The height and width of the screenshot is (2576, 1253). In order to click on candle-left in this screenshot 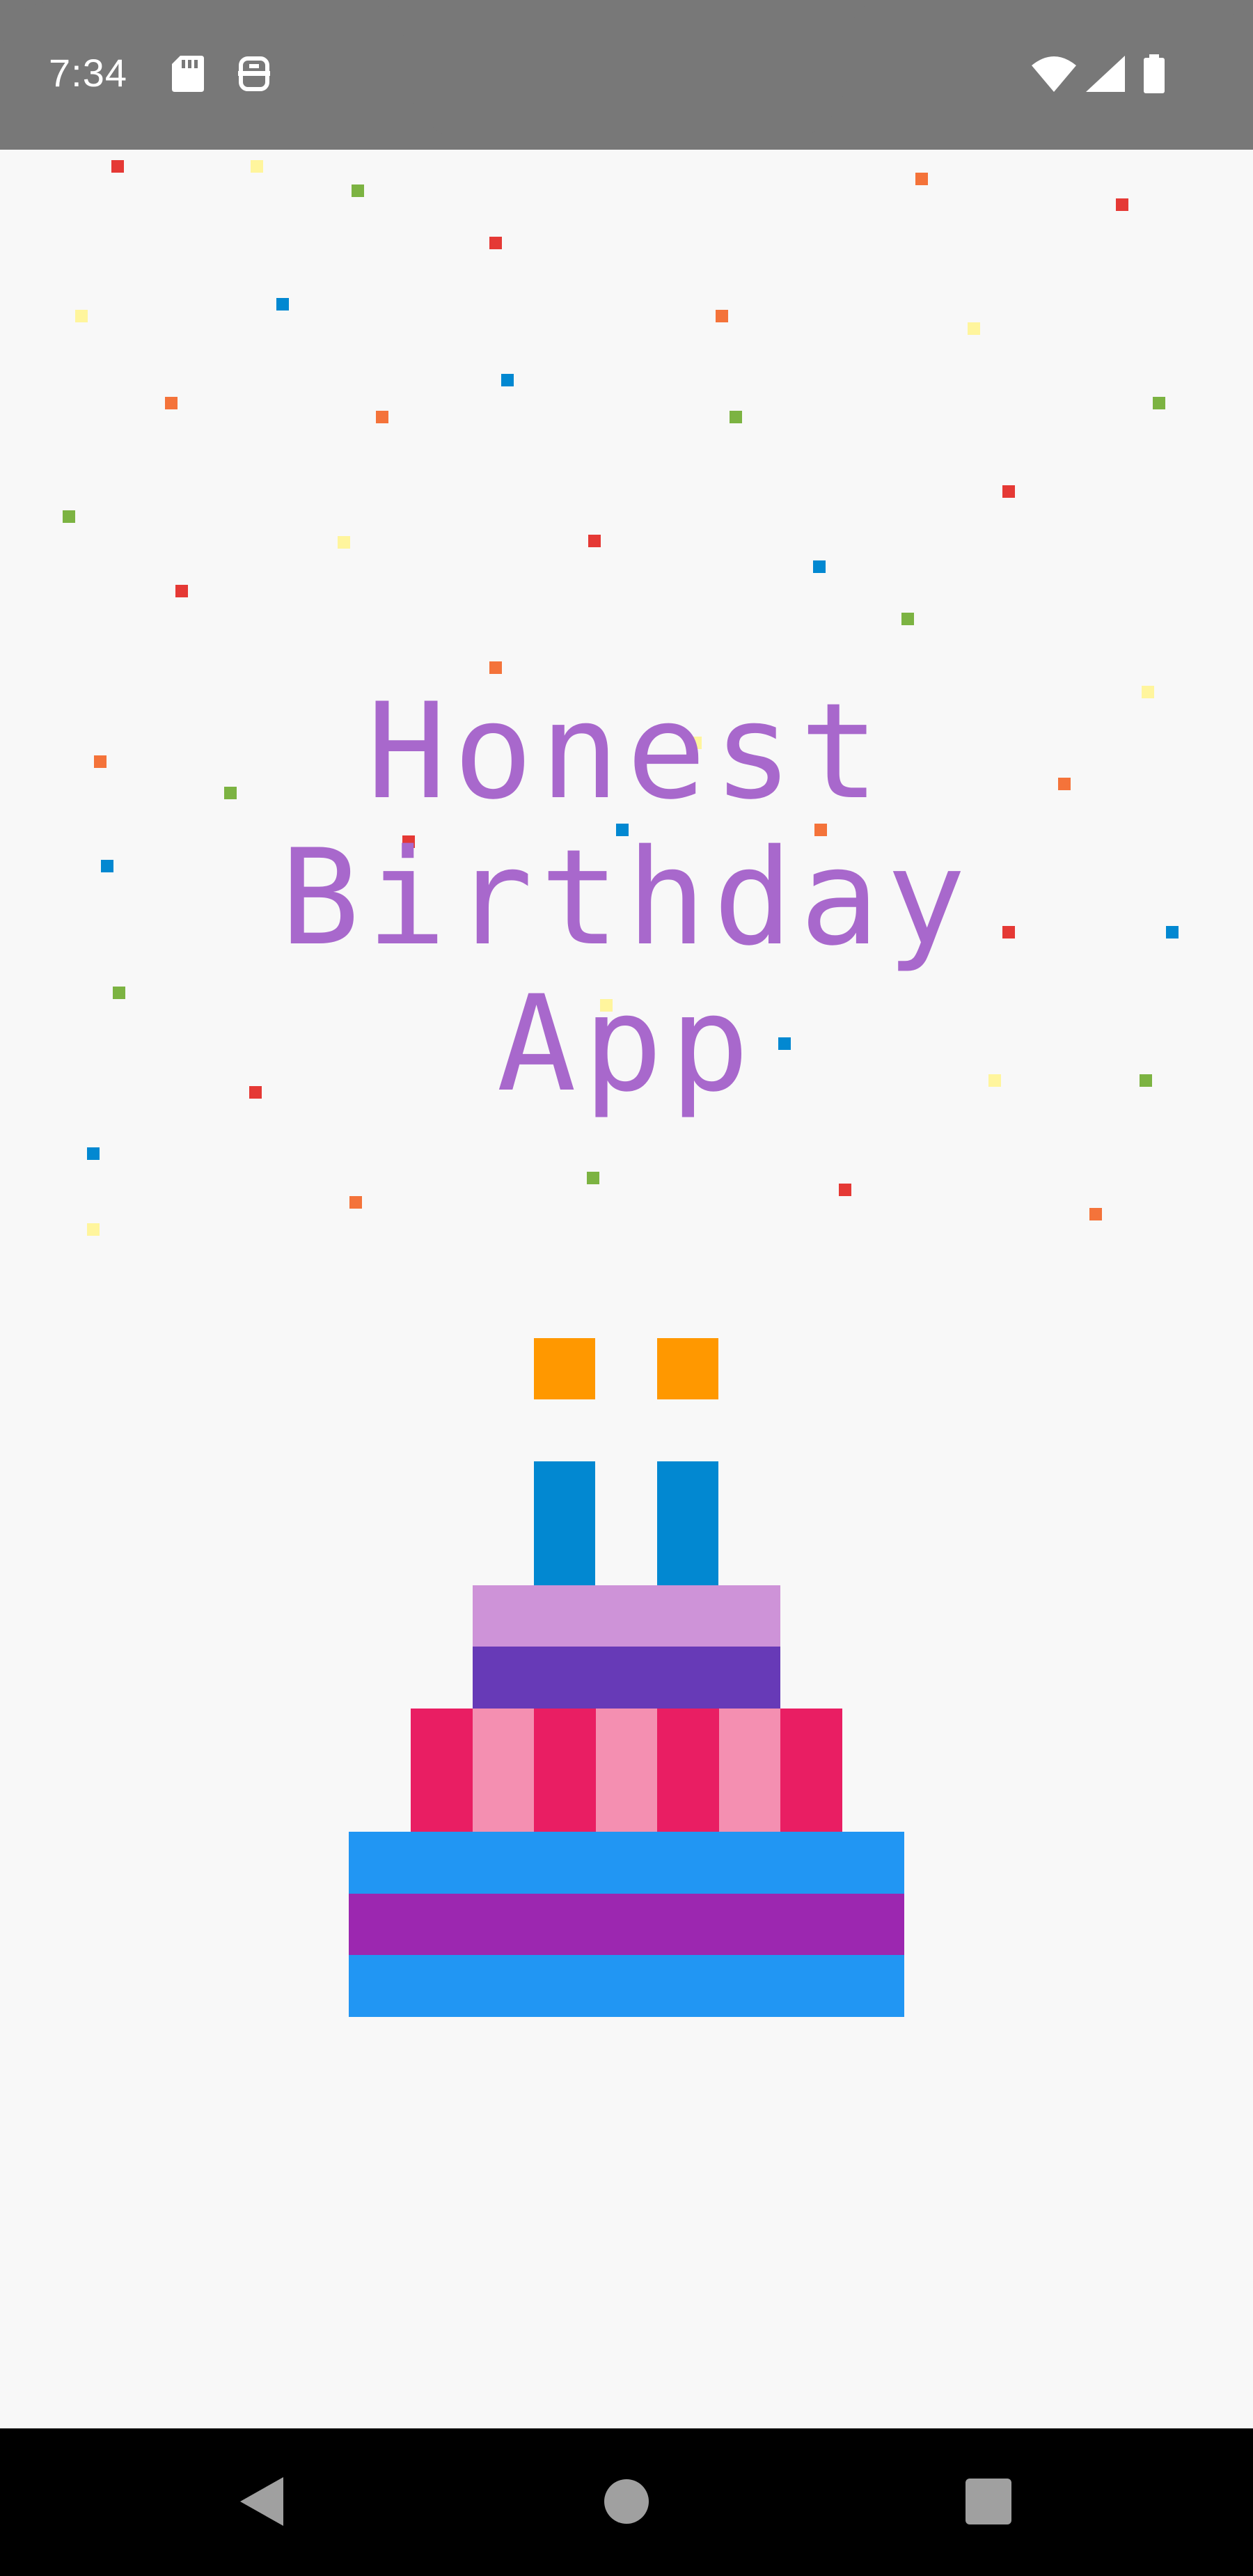, I will do `click(565, 1523)`.